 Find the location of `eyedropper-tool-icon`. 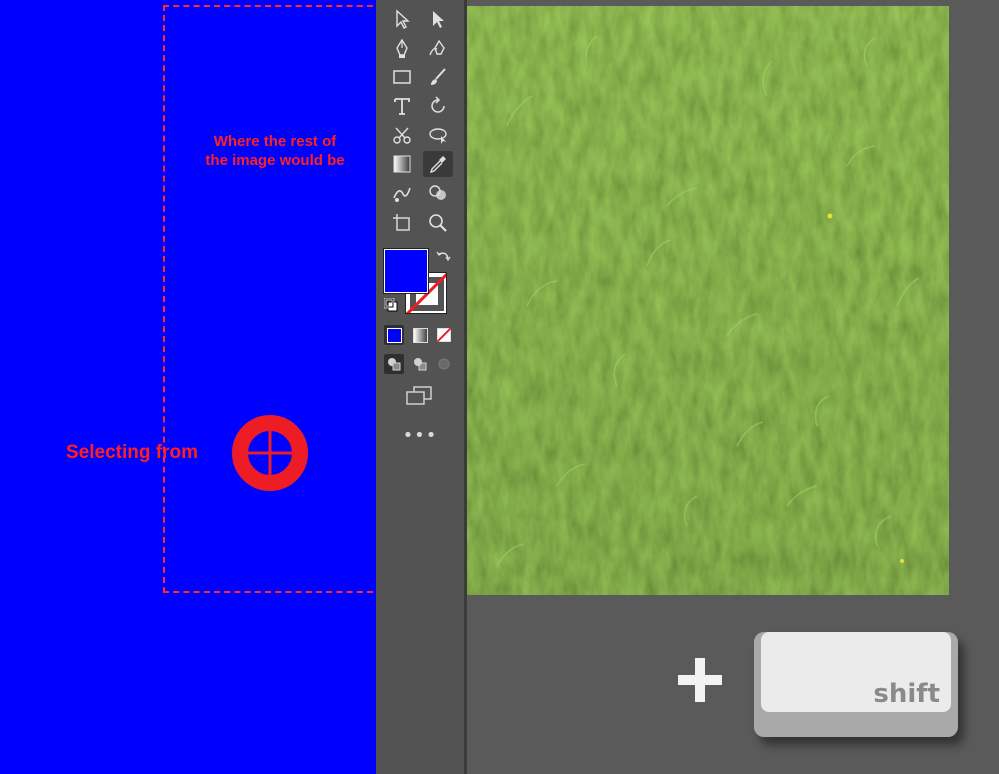

eyedropper-tool-icon is located at coordinates (438, 164).